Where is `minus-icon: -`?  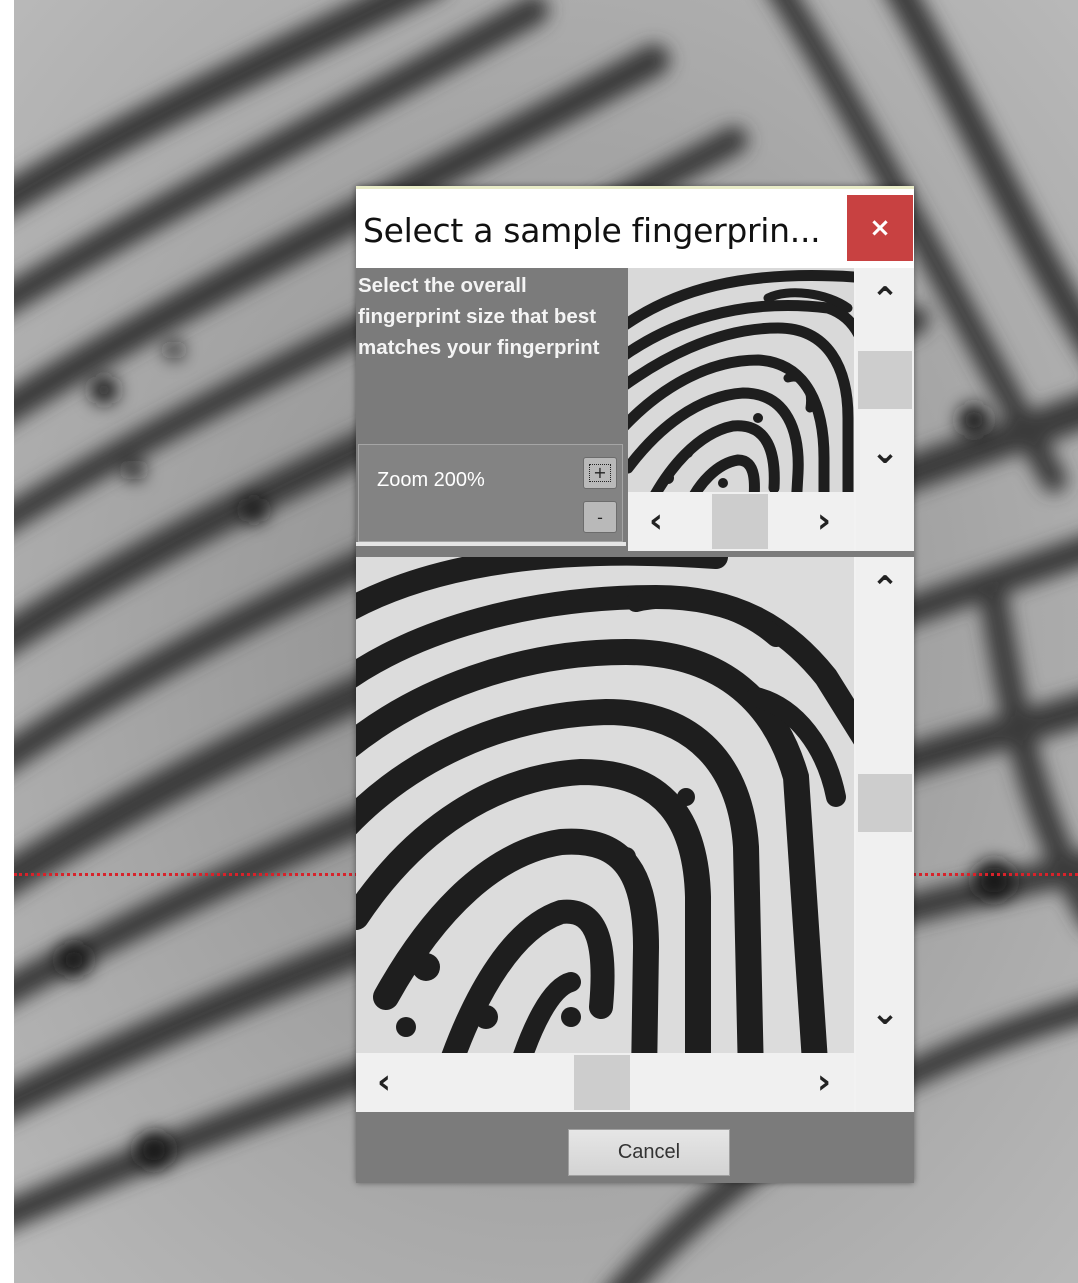 minus-icon: - is located at coordinates (600, 517).